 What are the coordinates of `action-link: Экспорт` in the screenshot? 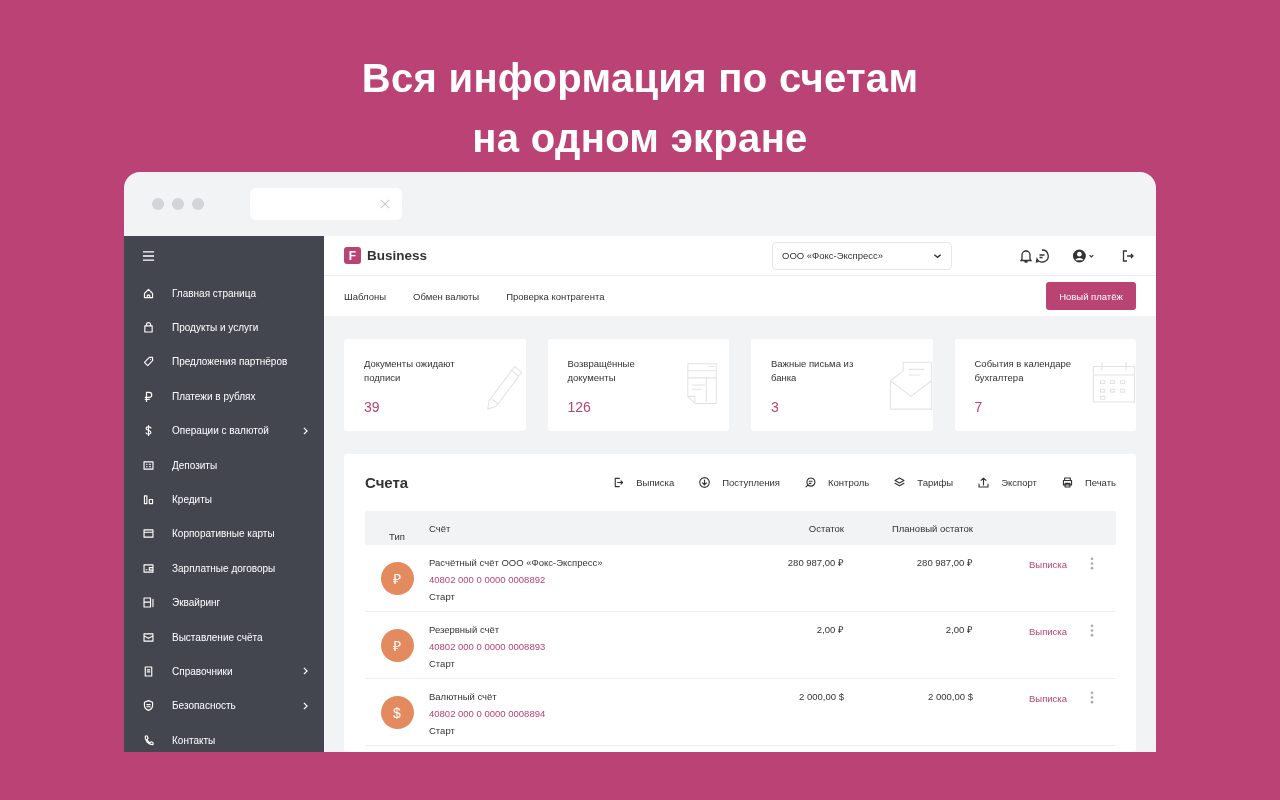 It's located at (1019, 482).